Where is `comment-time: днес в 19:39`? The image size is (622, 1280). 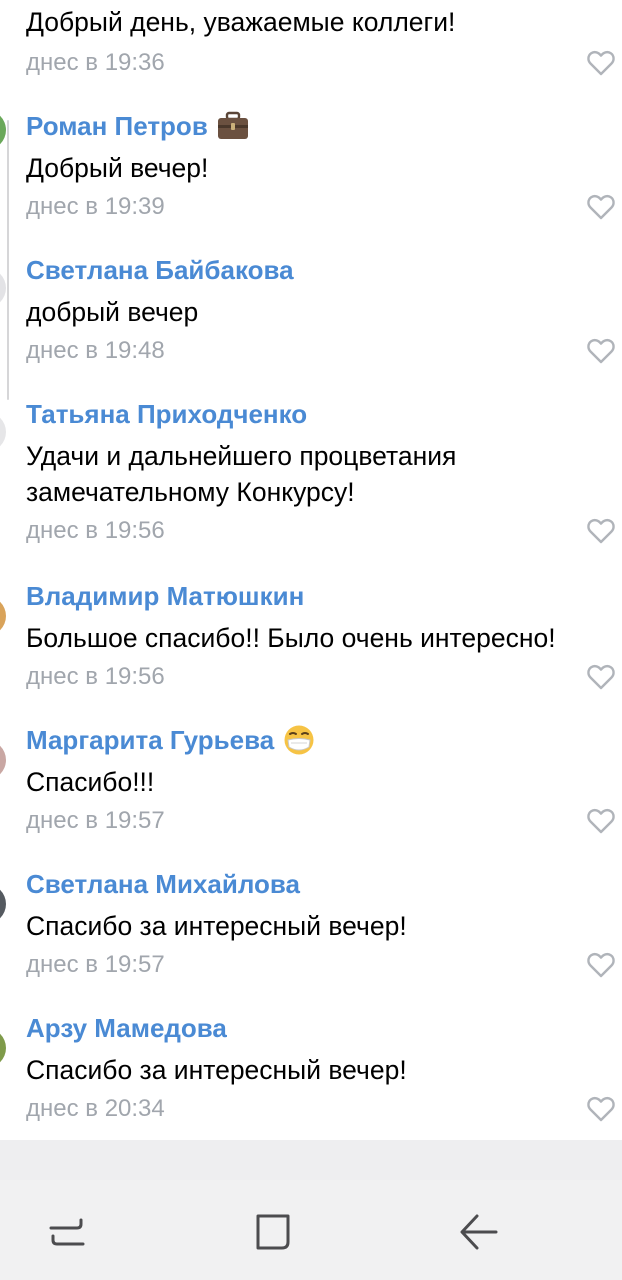
comment-time: днес в 19:39 is located at coordinates (95, 206).